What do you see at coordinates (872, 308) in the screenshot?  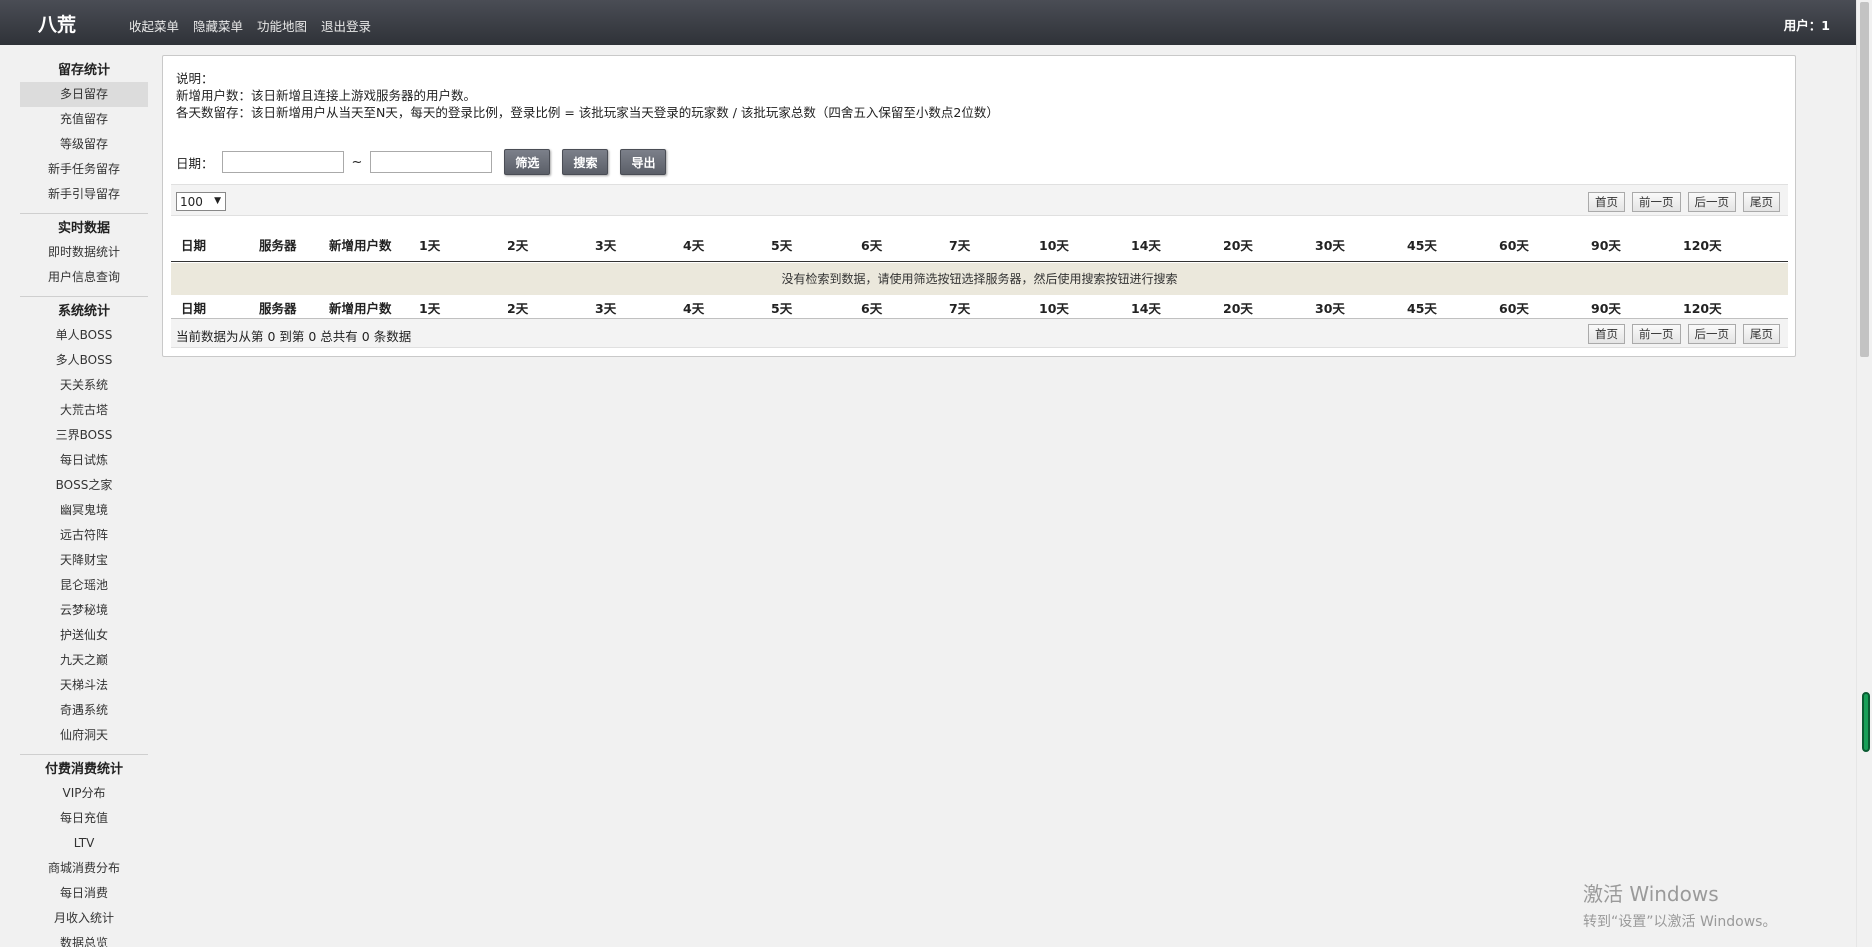 I see `table-column-header: 6天` at bounding box center [872, 308].